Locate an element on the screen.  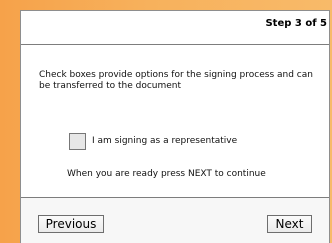
representative-checkbox-row: I am signing as a representative is located at coordinates (153, 141).